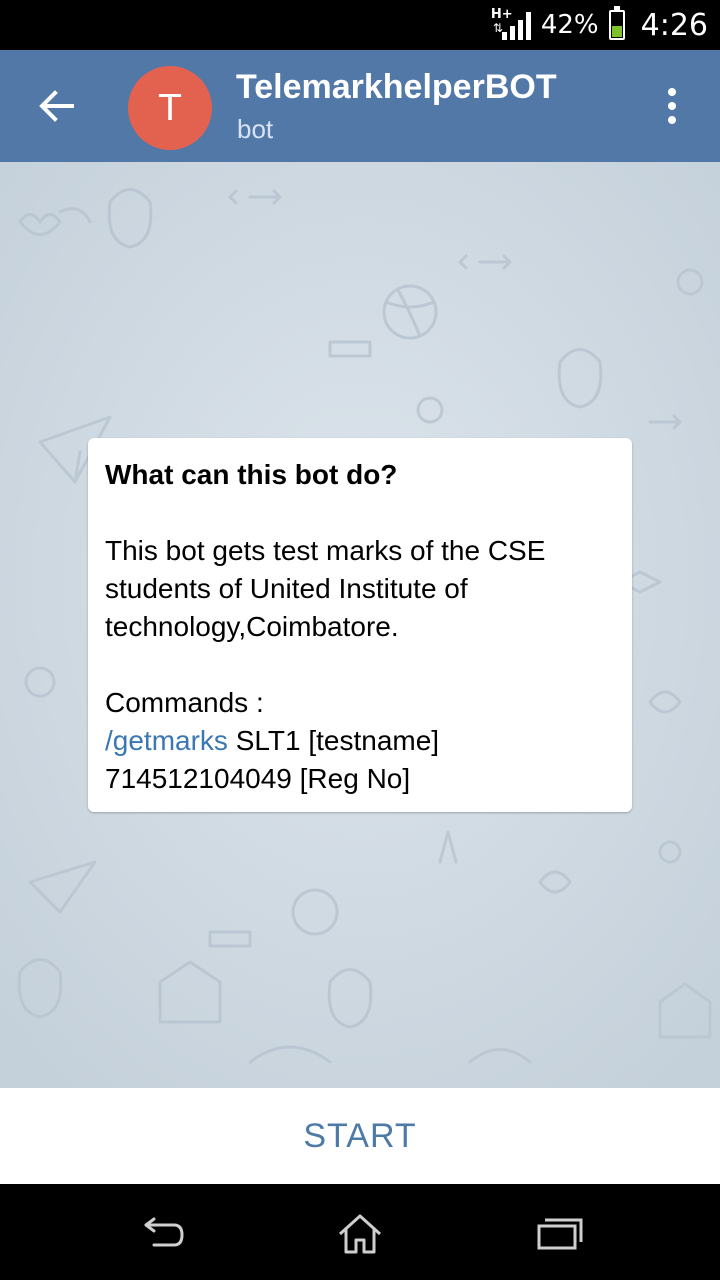 The width and height of the screenshot is (720, 1280). I want to click on signal-icon: H+ ⇅, so click(511, 25).